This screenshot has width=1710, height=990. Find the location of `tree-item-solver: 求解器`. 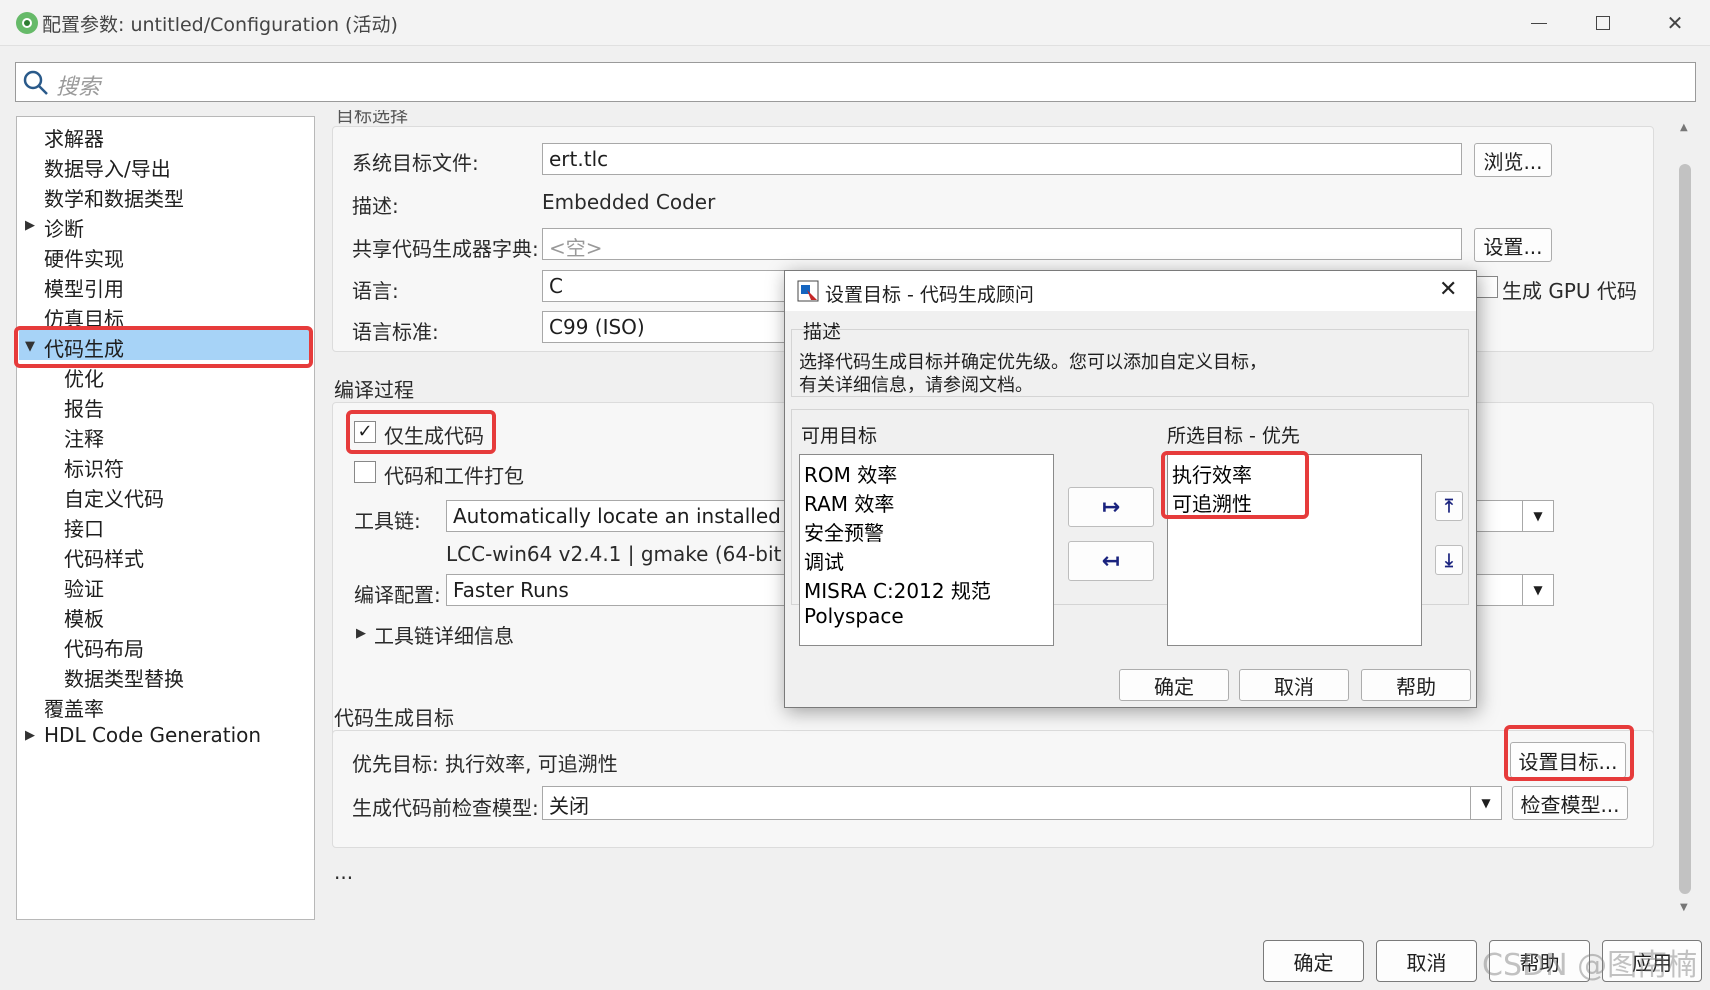

tree-item-solver: 求解器 is located at coordinates (74, 137).